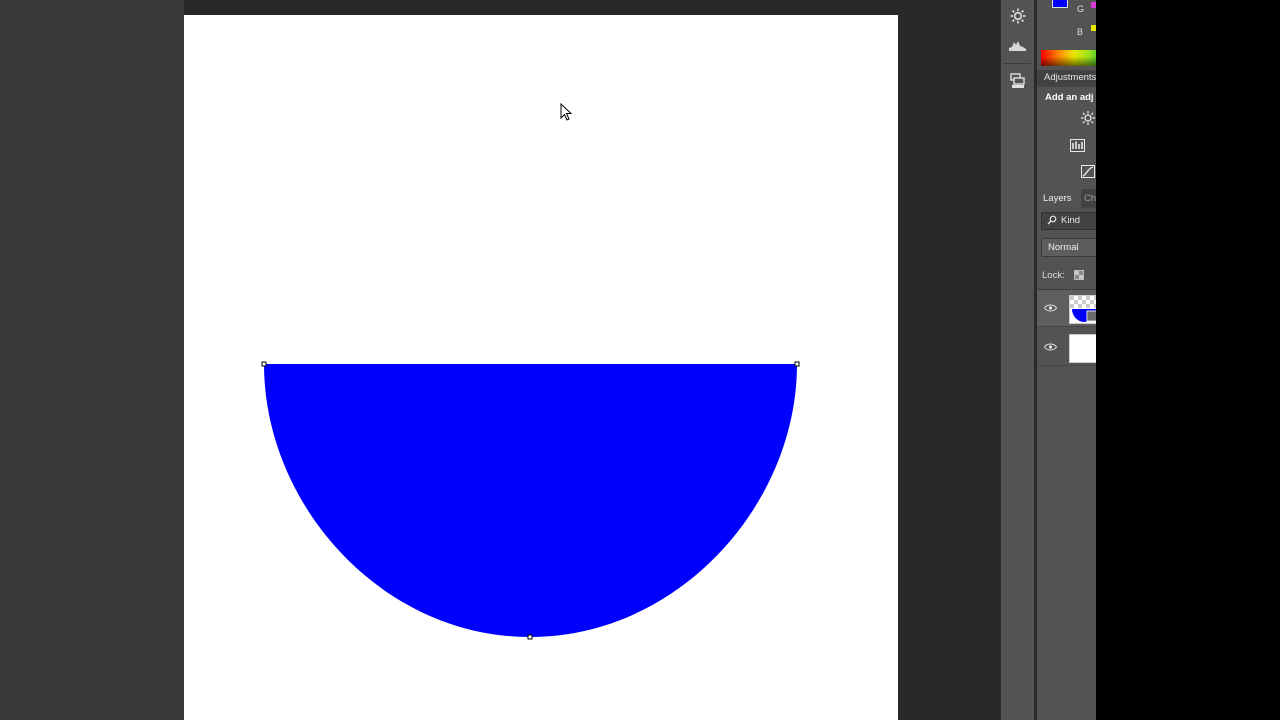 This screenshot has width=1280, height=720. Describe the element at coordinates (1066, 137) in the screenshot. I see `adjustments-panel: Add an adj` at that location.